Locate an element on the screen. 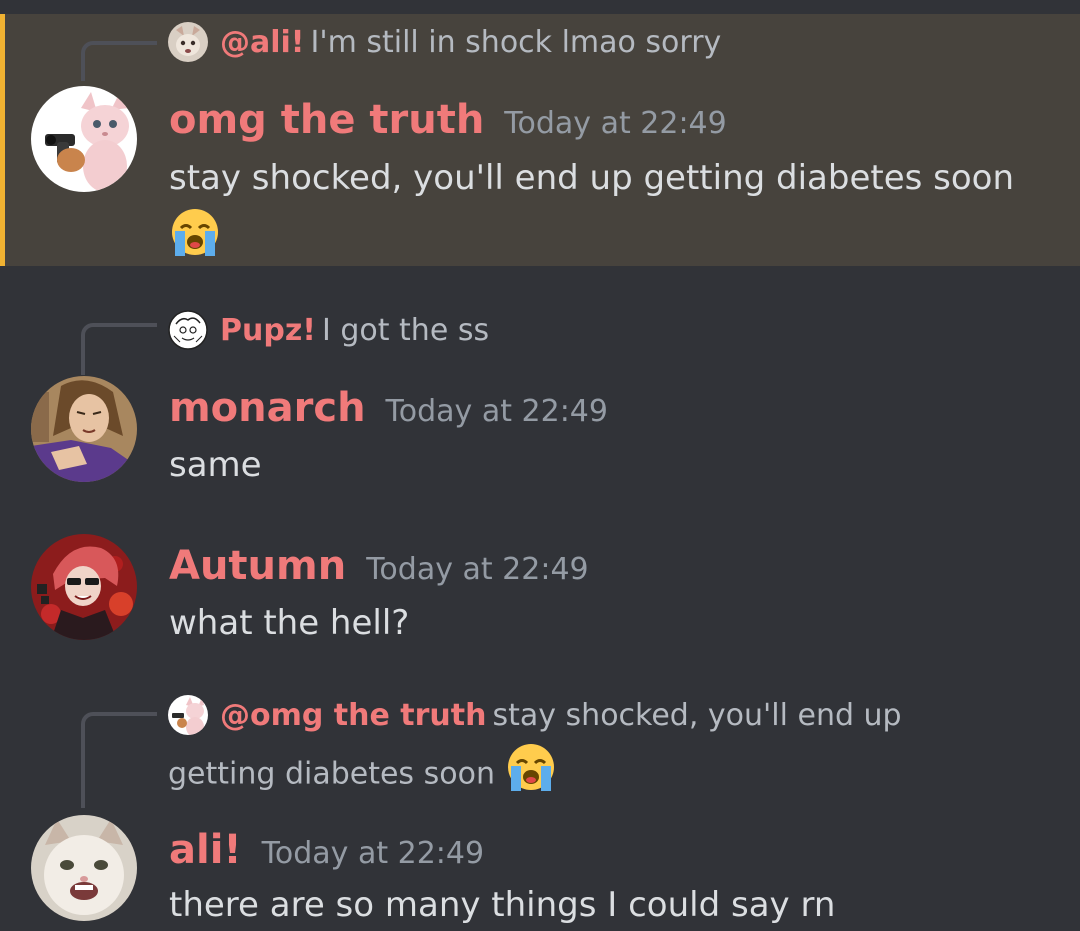 Image resolution: width=1080 pixels, height=931 pixels. sketch-avatar-icon is located at coordinates (188, 330).